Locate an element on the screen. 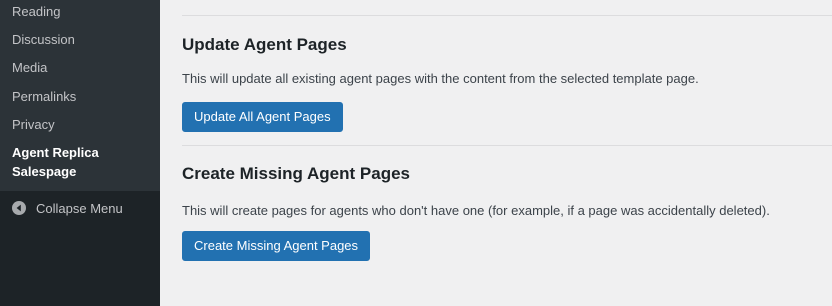 This screenshot has height=306, width=832. collapse-arrow-icon is located at coordinates (19, 208).